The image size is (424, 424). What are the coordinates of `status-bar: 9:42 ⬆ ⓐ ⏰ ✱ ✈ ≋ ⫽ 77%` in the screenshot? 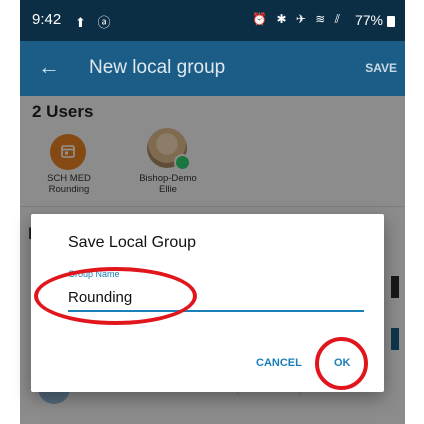 It's located at (212, 20).